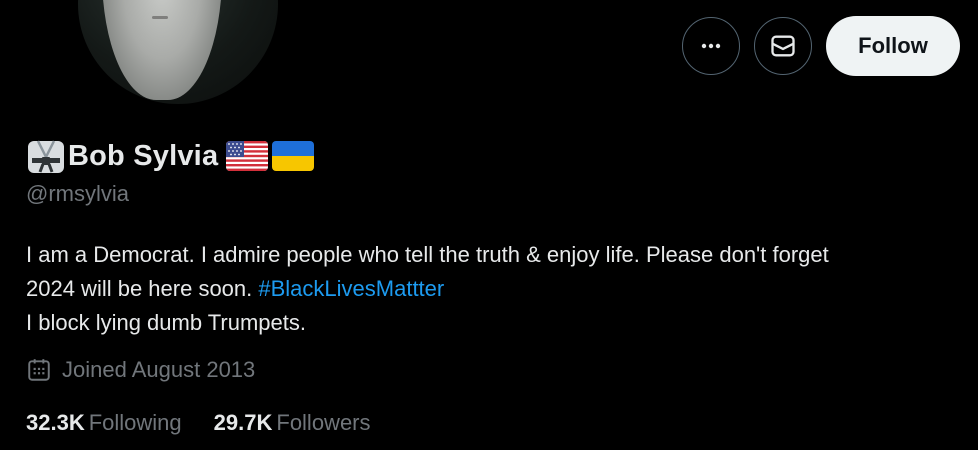 The image size is (978, 450). I want to click on more-icon, so click(711, 46).